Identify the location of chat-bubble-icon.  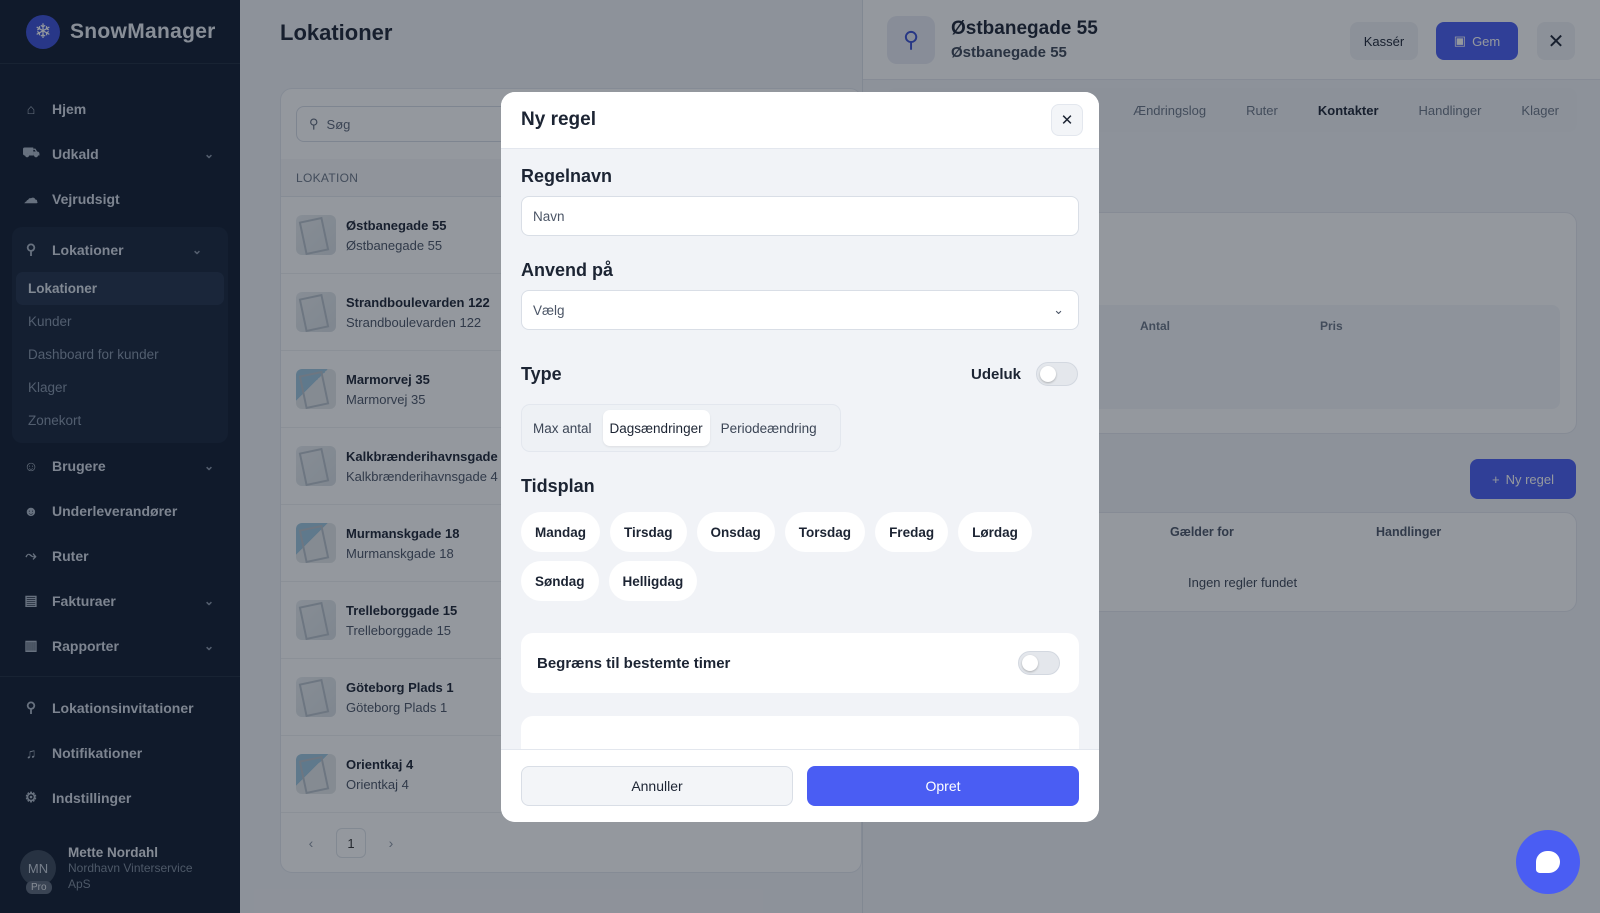
(1548, 862).